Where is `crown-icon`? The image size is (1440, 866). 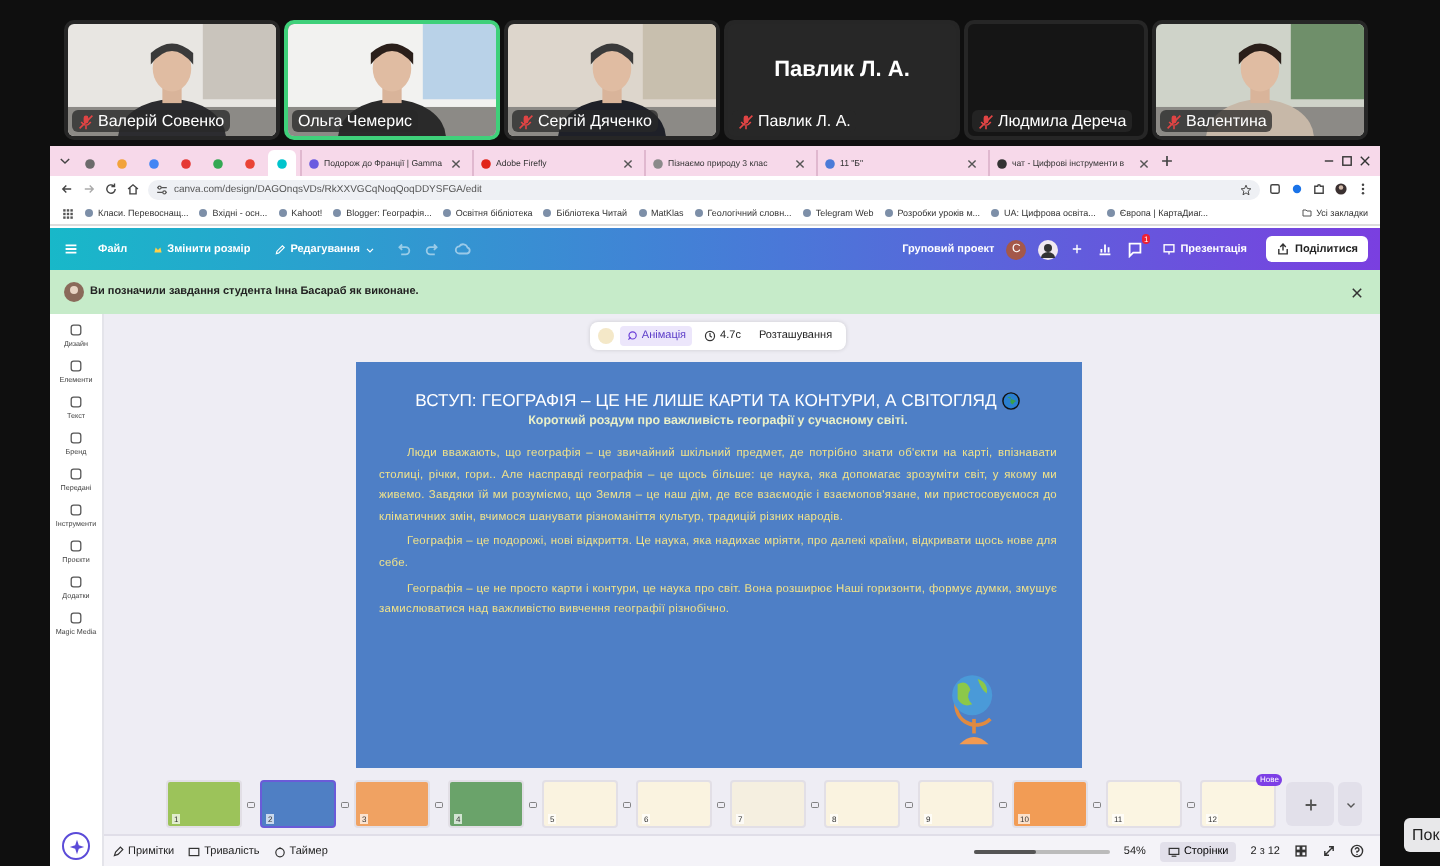
crown-icon is located at coordinates (157, 249).